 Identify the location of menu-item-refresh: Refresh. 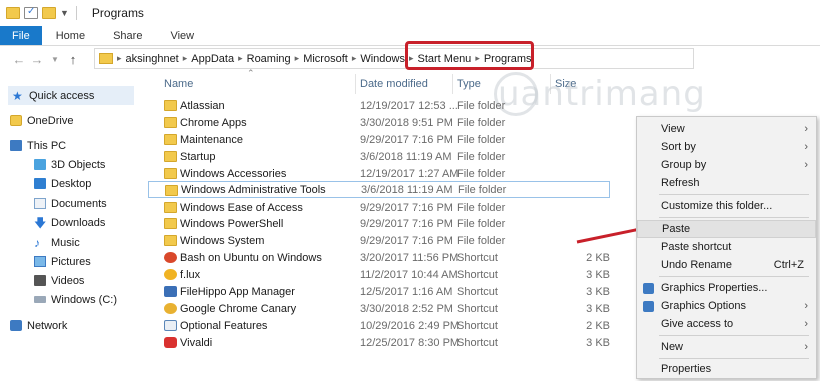
(726, 183).